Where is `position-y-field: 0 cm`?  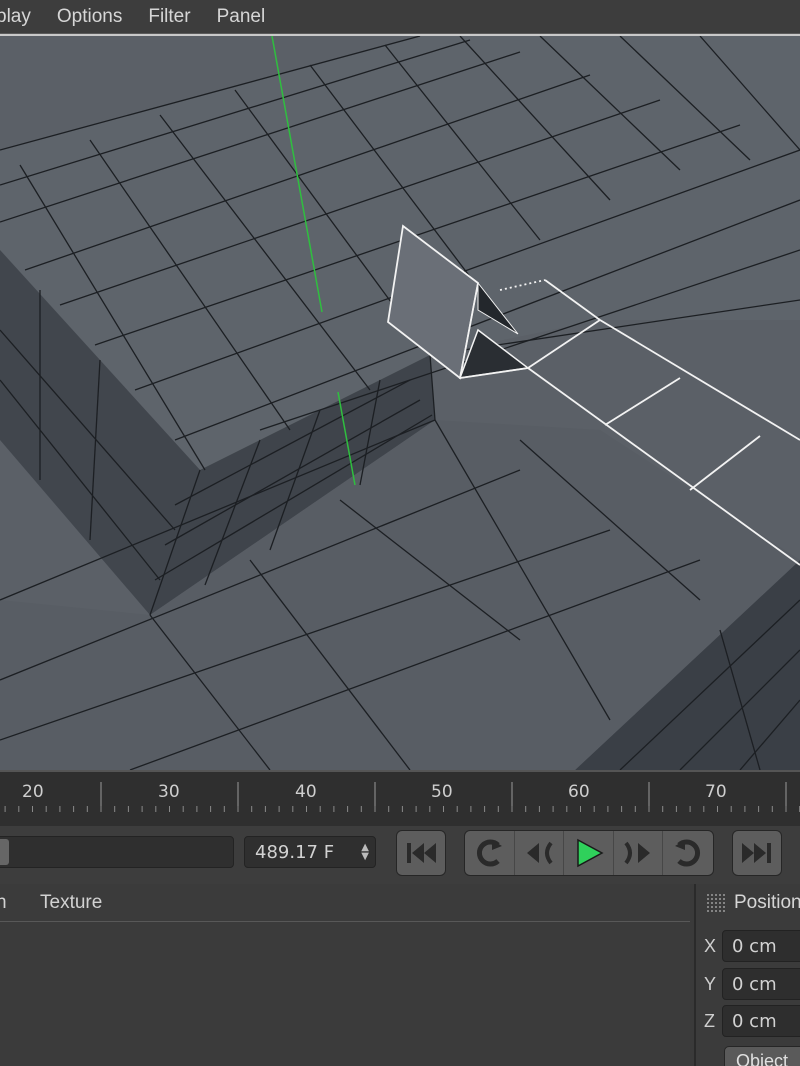
position-y-field: 0 cm is located at coordinates (761, 984).